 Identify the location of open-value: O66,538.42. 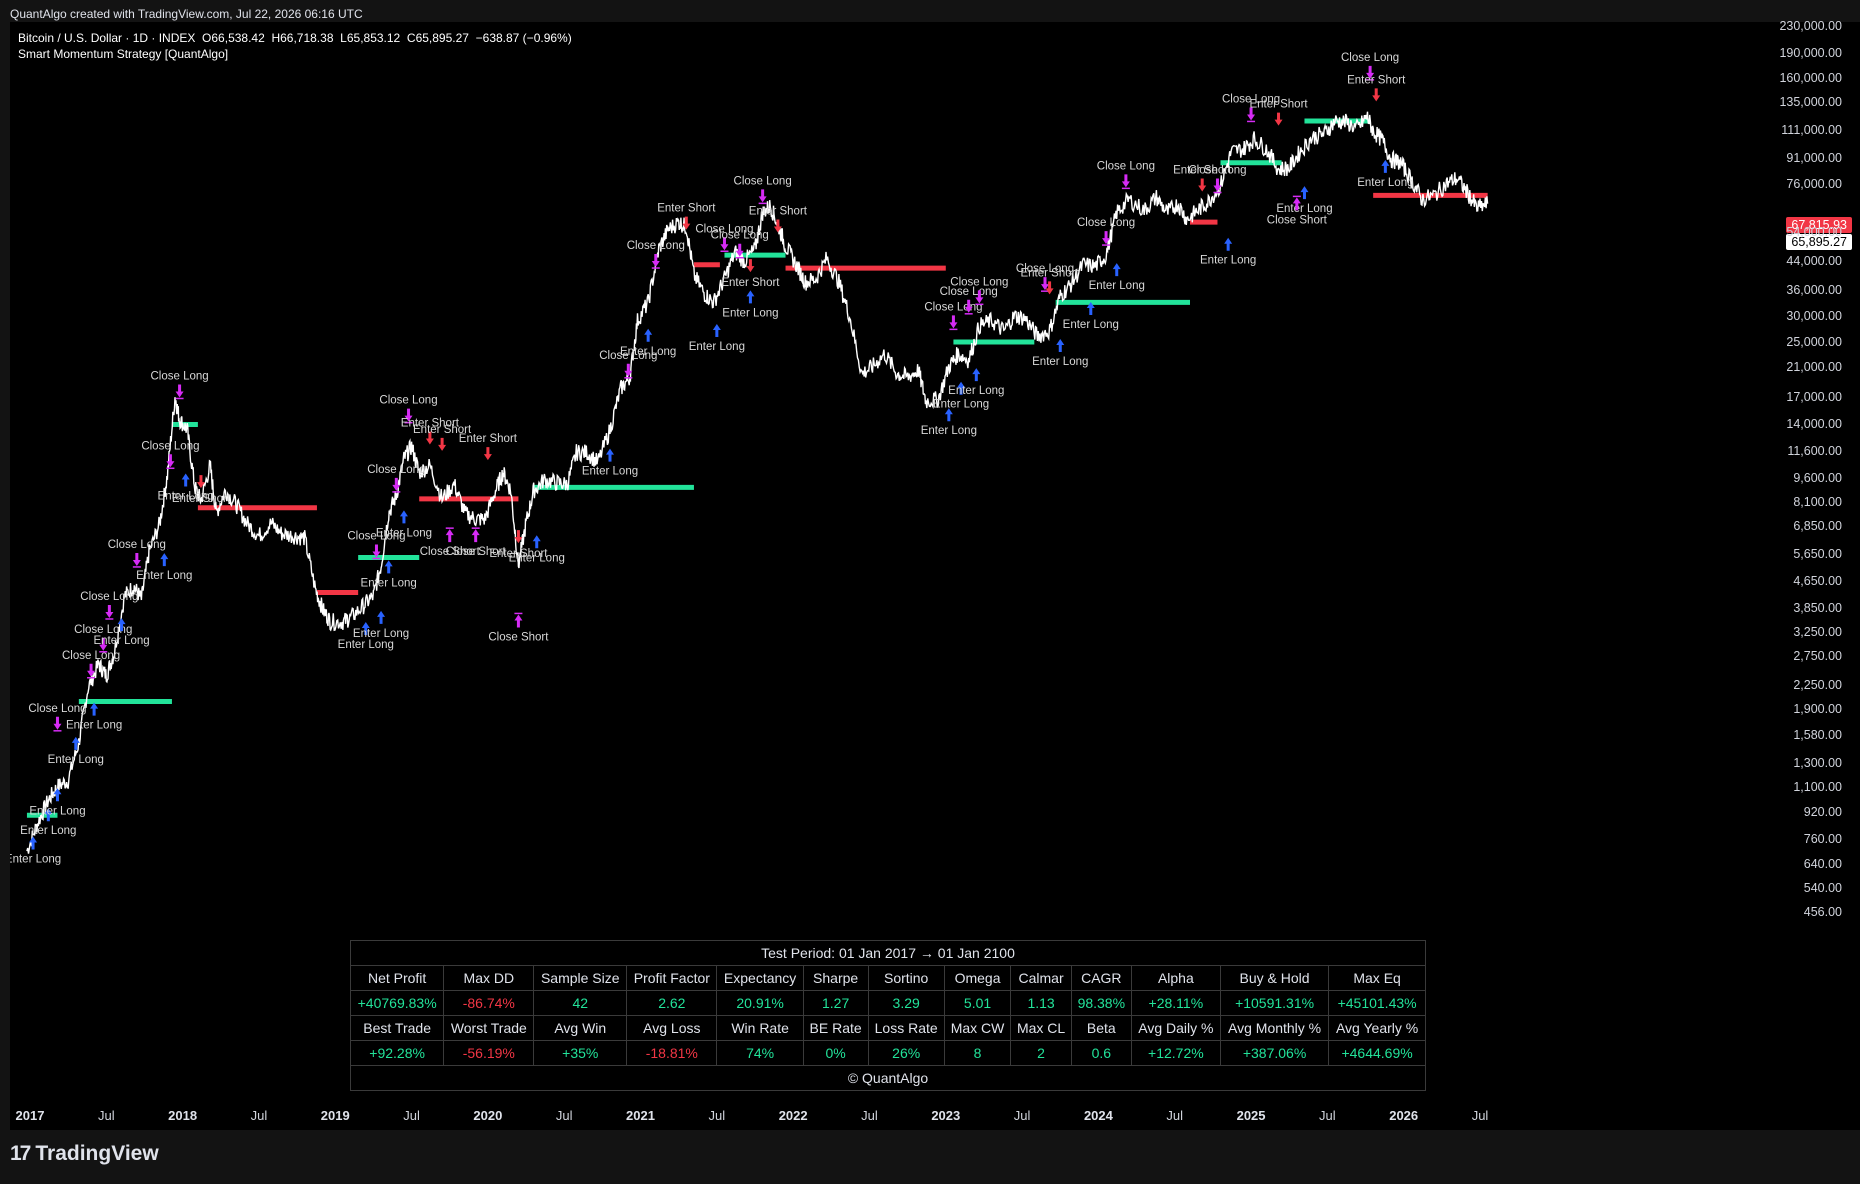
(233, 38).